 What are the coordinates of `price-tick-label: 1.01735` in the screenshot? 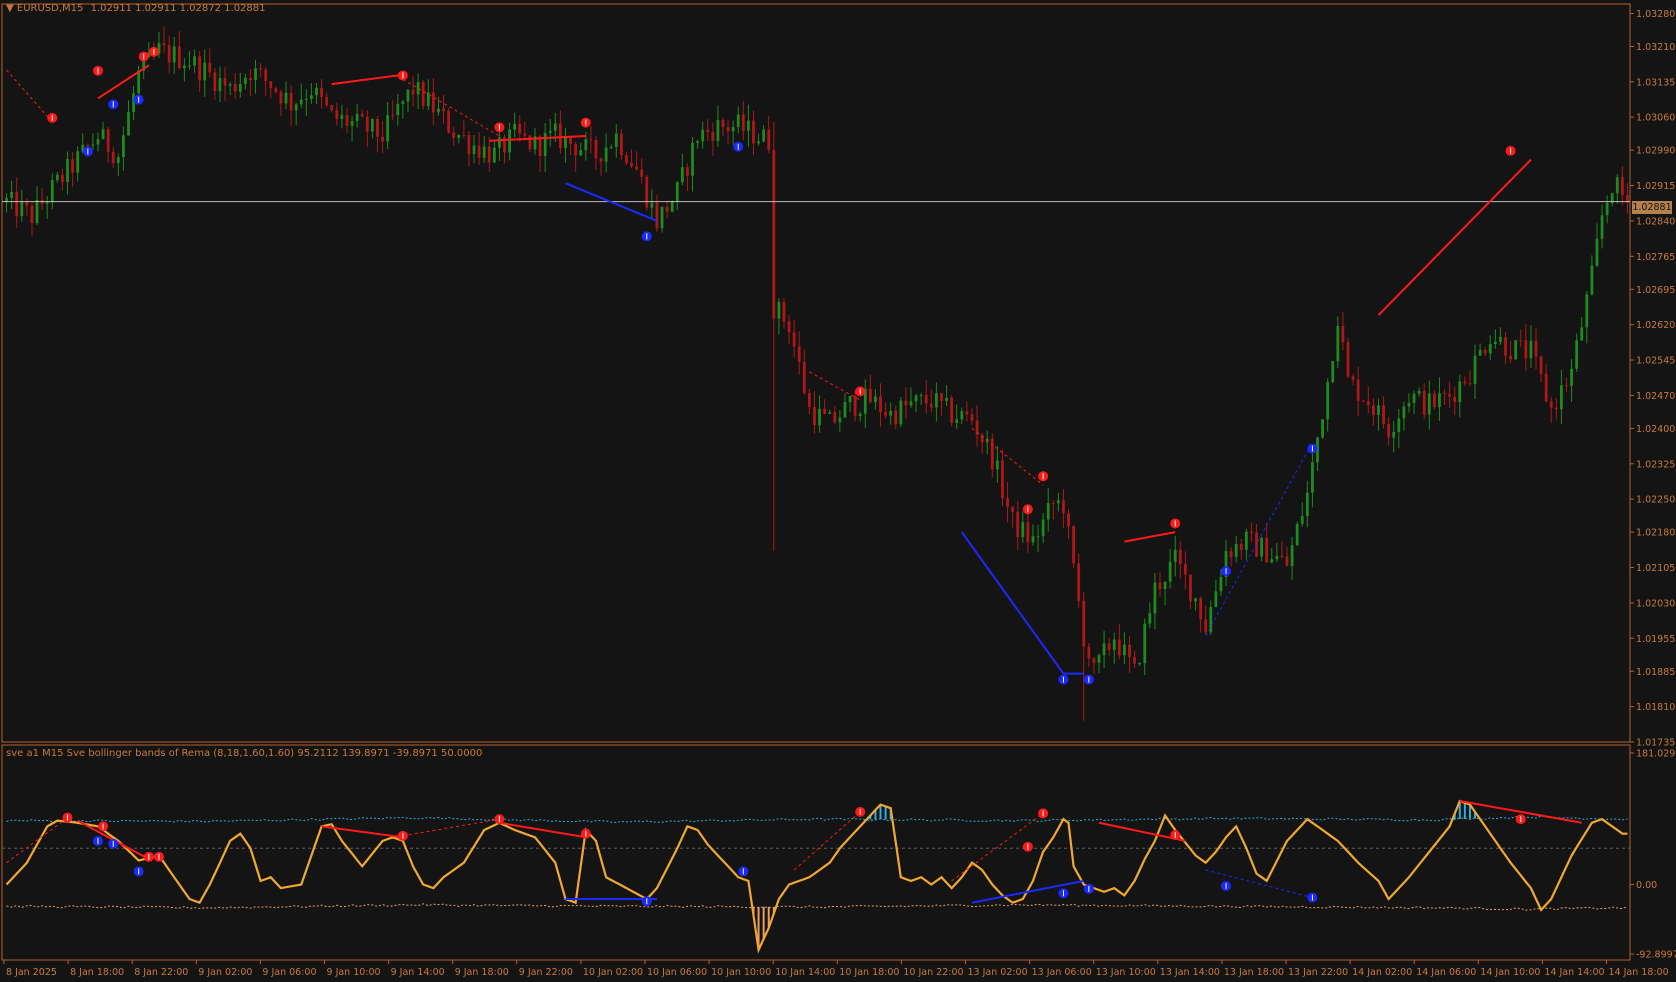 It's located at (1655, 743).